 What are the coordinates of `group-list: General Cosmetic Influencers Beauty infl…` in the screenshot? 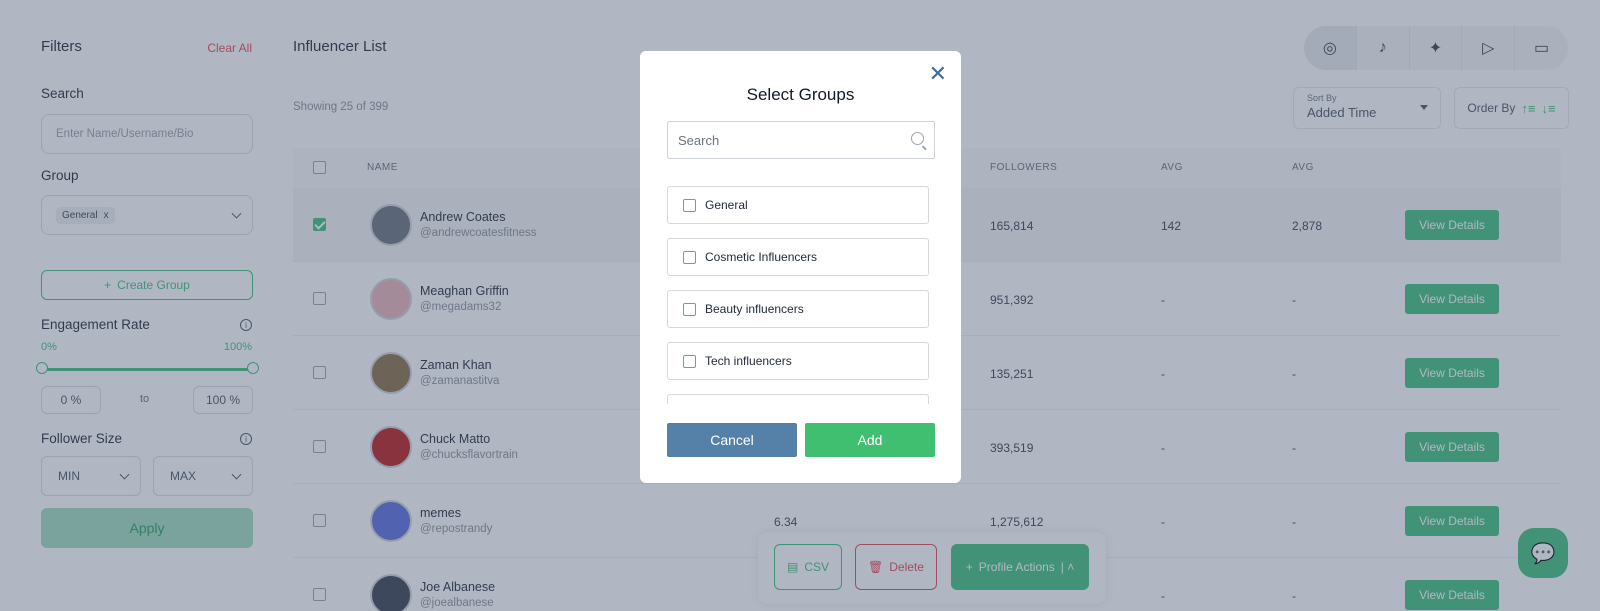 It's located at (798, 295).